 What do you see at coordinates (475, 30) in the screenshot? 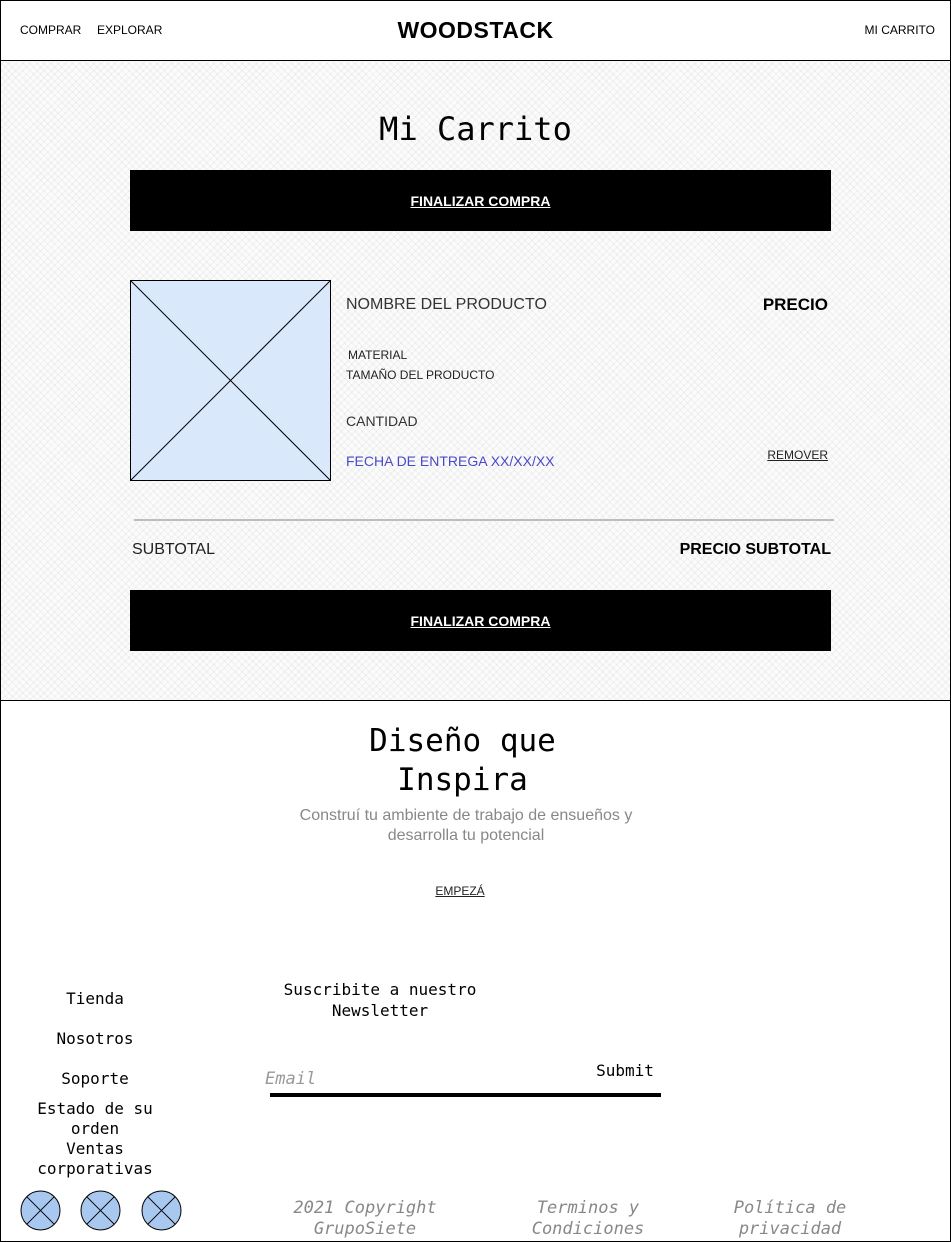
I see `brand-logo: WOODSTACK` at bounding box center [475, 30].